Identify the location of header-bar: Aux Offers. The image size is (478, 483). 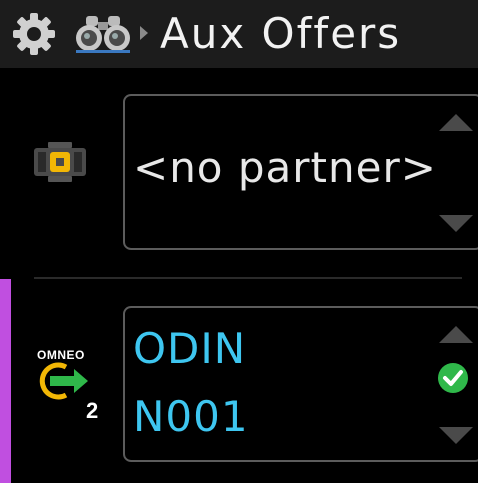
(239, 34).